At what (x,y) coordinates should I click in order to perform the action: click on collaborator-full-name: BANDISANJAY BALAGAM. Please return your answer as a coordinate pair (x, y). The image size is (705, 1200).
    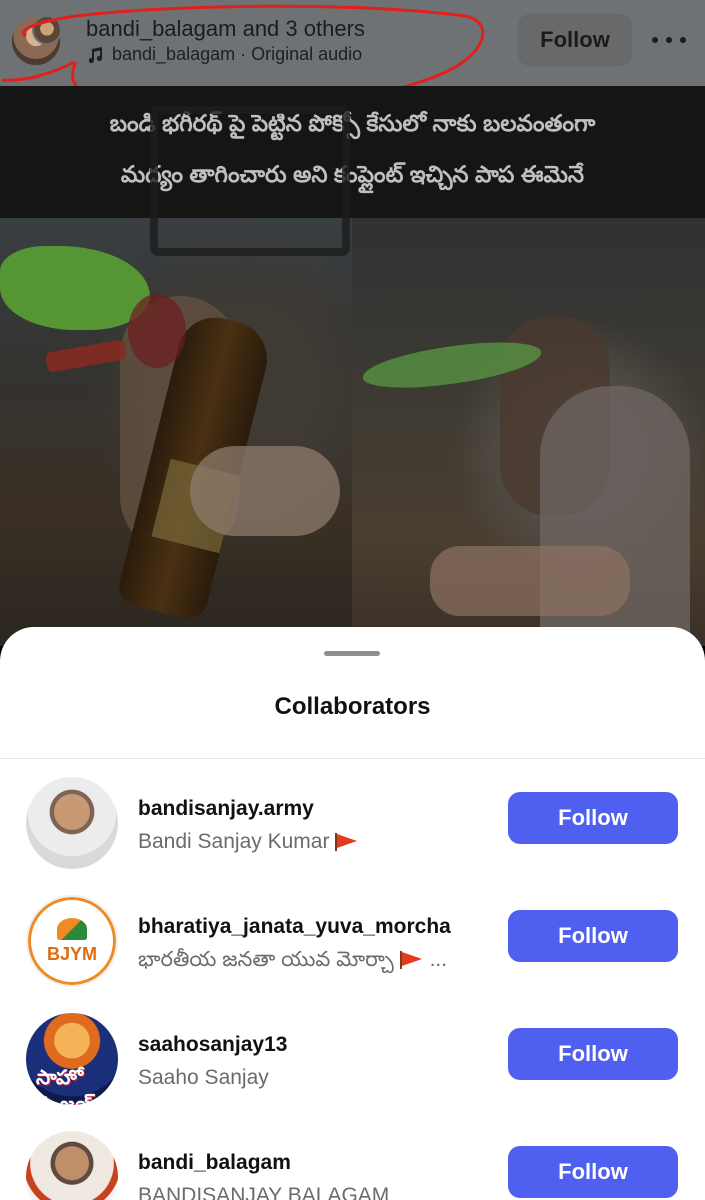
    Looking at the image, I should click on (264, 1192).